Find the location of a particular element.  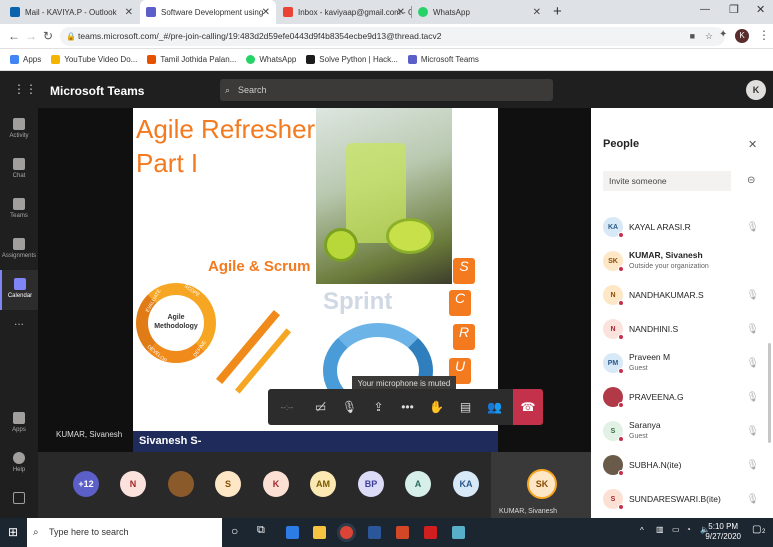

calendar-icon is located at coordinates (20, 284).